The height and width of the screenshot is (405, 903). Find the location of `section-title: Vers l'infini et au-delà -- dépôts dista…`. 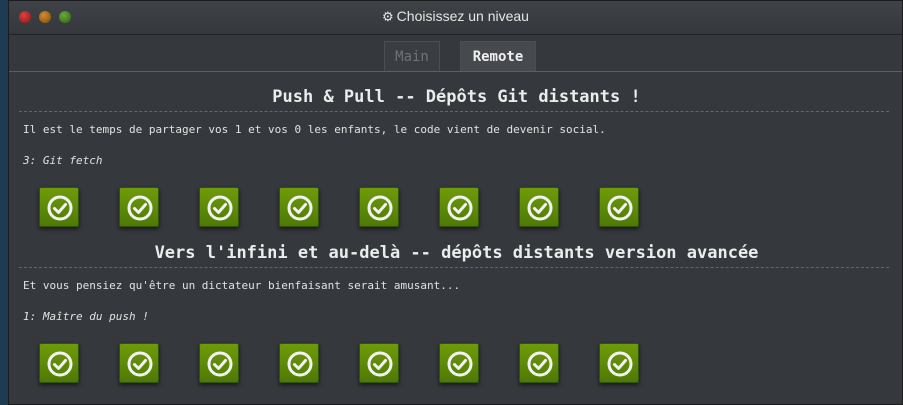

section-title: Vers l'infini et au-delà -- dépôts dista… is located at coordinates (456, 253).